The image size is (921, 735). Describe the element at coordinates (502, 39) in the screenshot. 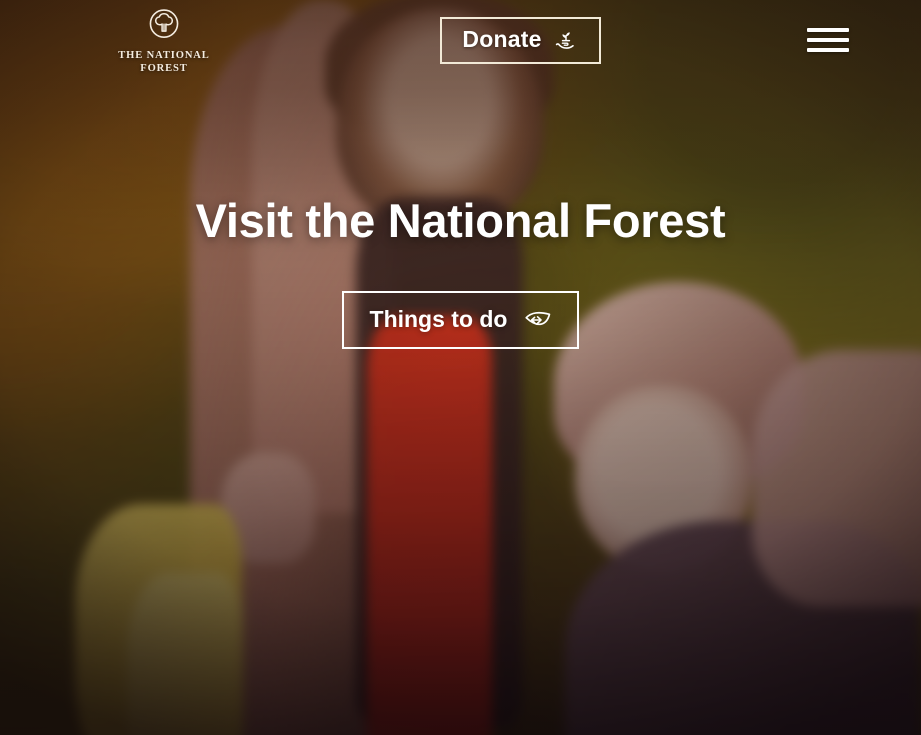

I see `donate-label: Donate` at that location.